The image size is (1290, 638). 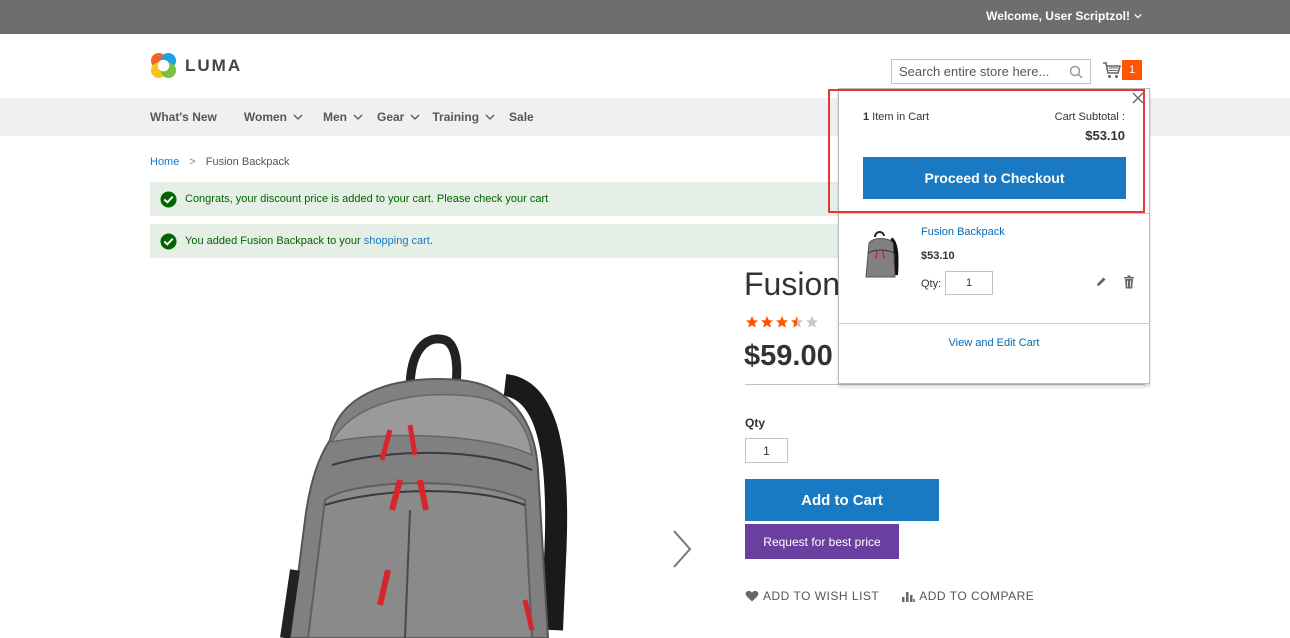 What do you see at coordinates (792, 284) in the screenshot?
I see `product-title: Fusion` at bounding box center [792, 284].